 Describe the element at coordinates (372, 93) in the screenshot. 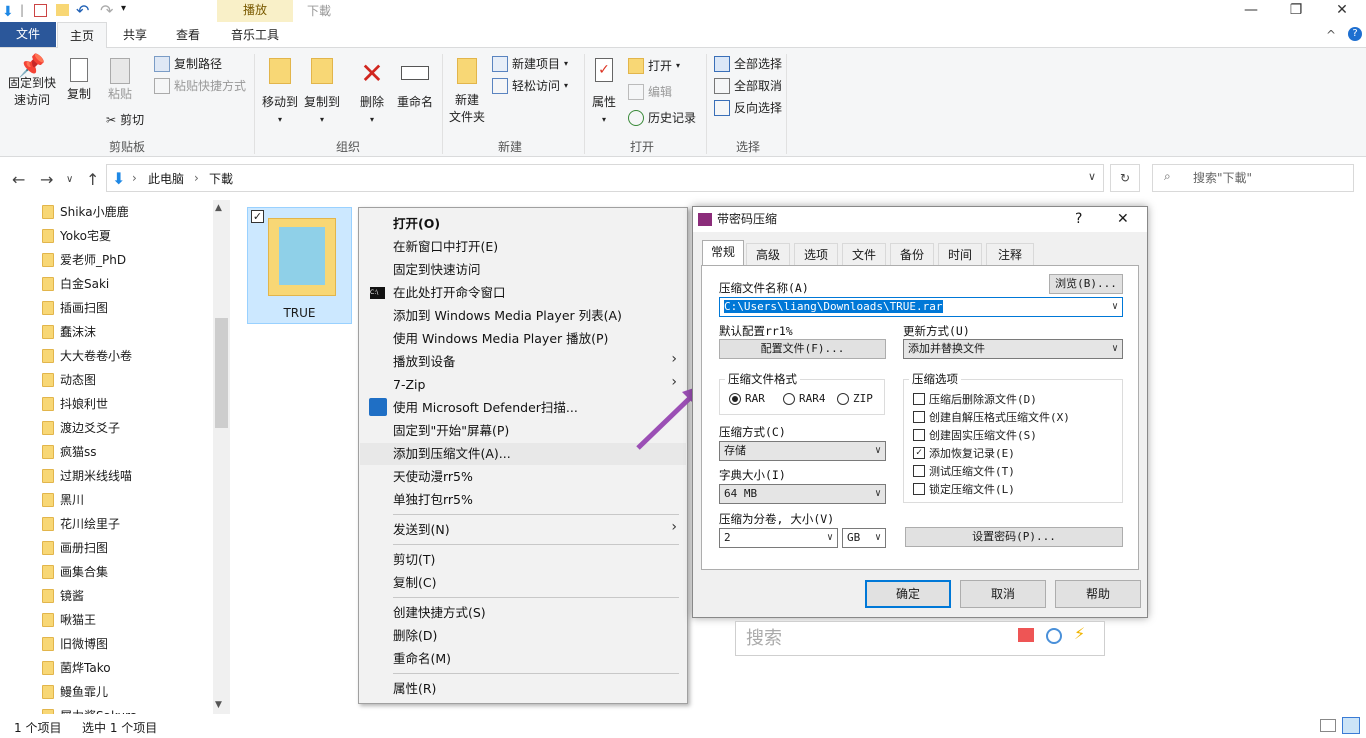

I see `delete-button: ✕ 删除 ▾` at that location.